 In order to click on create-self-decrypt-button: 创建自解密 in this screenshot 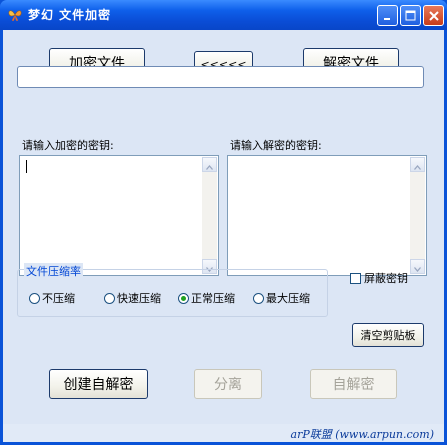, I will do `click(98, 384)`.